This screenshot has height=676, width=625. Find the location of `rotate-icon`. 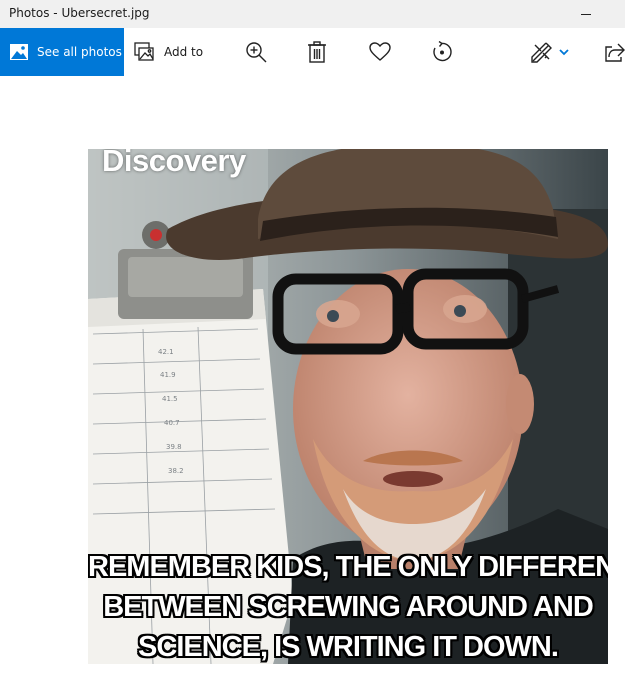

rotate-icon is located at coordinates (442, 51).